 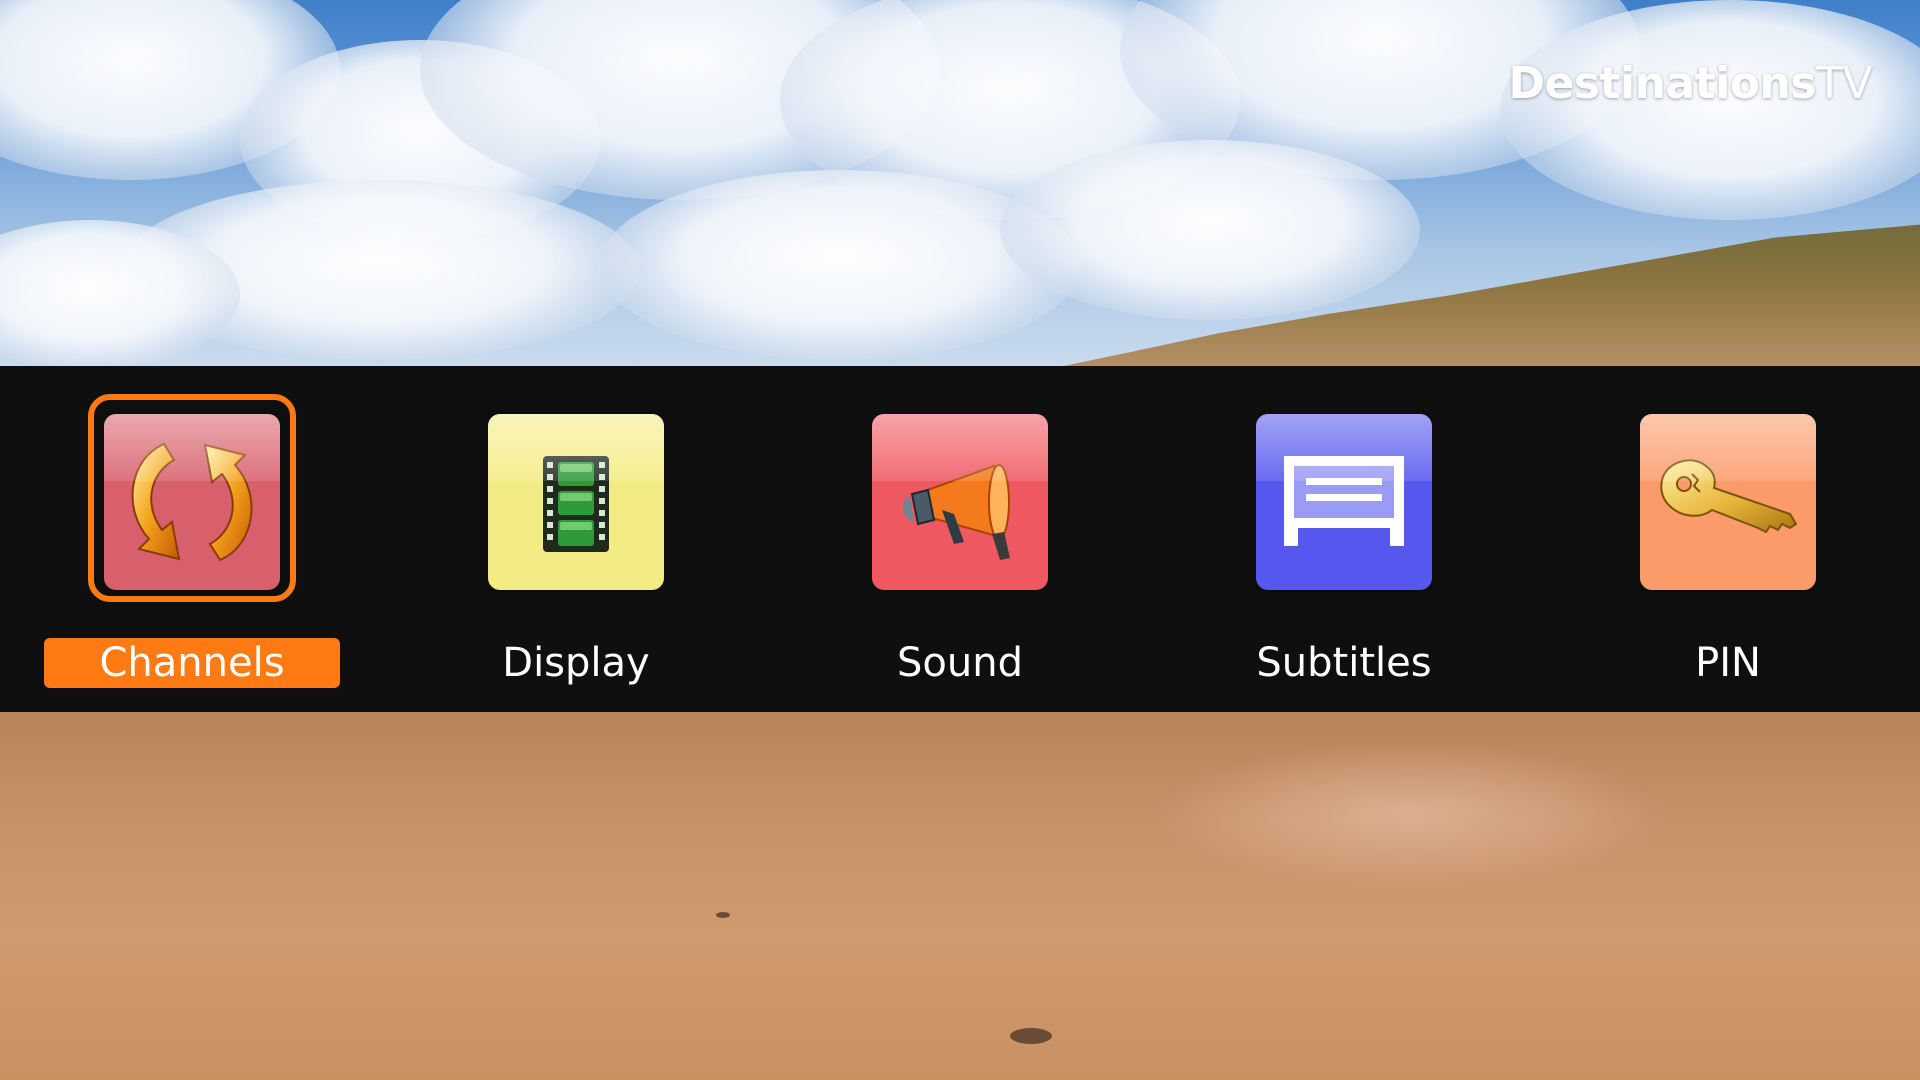 What do you see at coordinates (1729, 496) in the screenshot?
I see `key-icon` at bounding box center [1729, 496].